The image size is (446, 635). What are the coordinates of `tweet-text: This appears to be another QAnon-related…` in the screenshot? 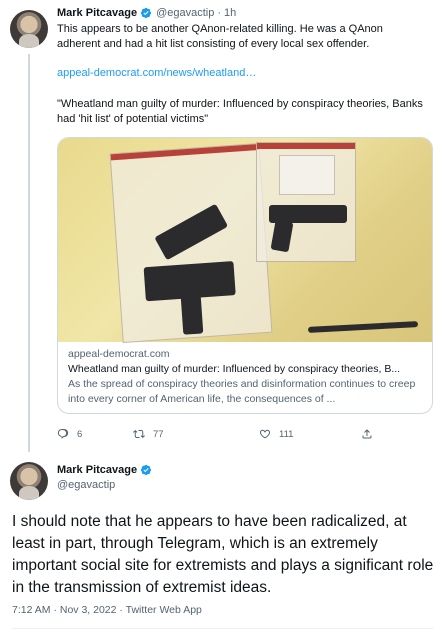 It's located at (220, 36).